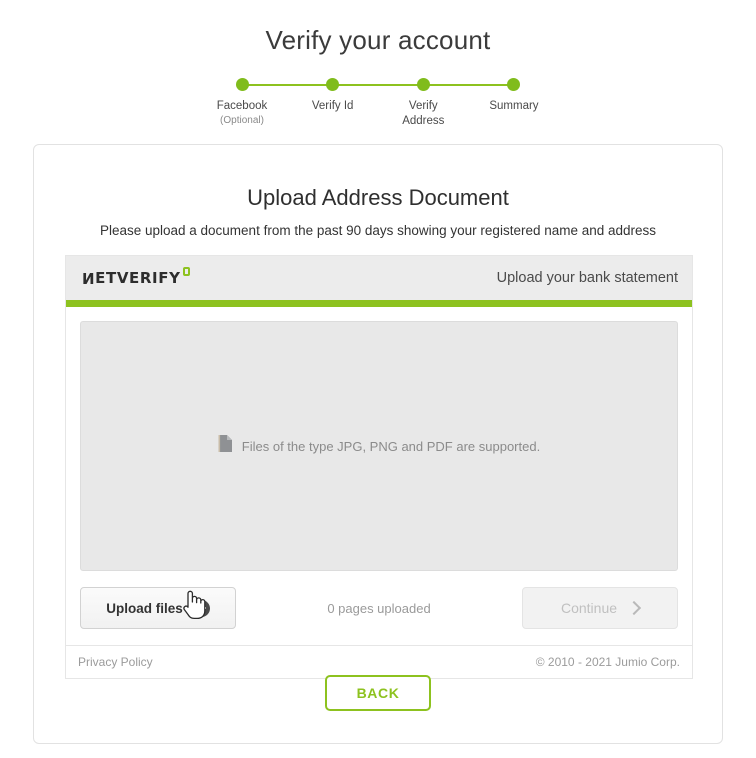 This screenshot has height=758, width=756. I want to click on upload-files-button: Upload files, so click(158, 608).